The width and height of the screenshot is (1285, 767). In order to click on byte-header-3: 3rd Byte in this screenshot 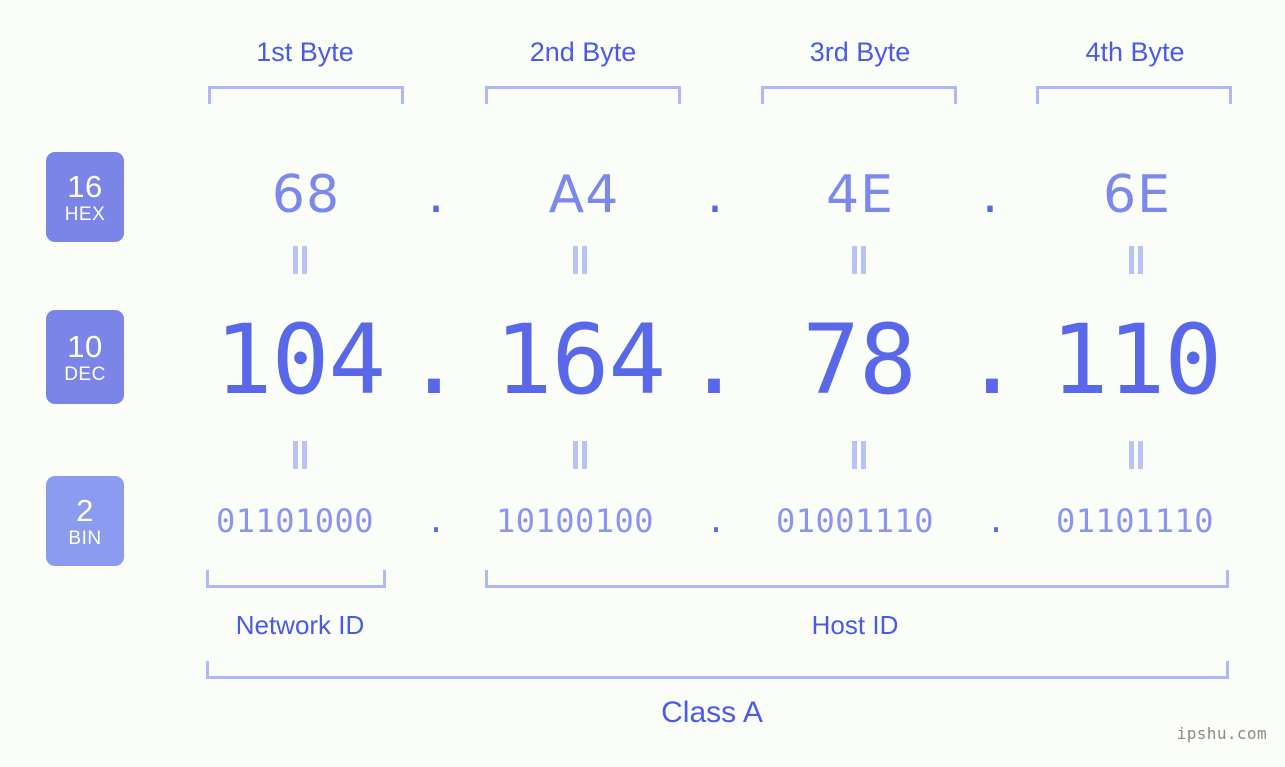, I will do `click(860, 52)`.